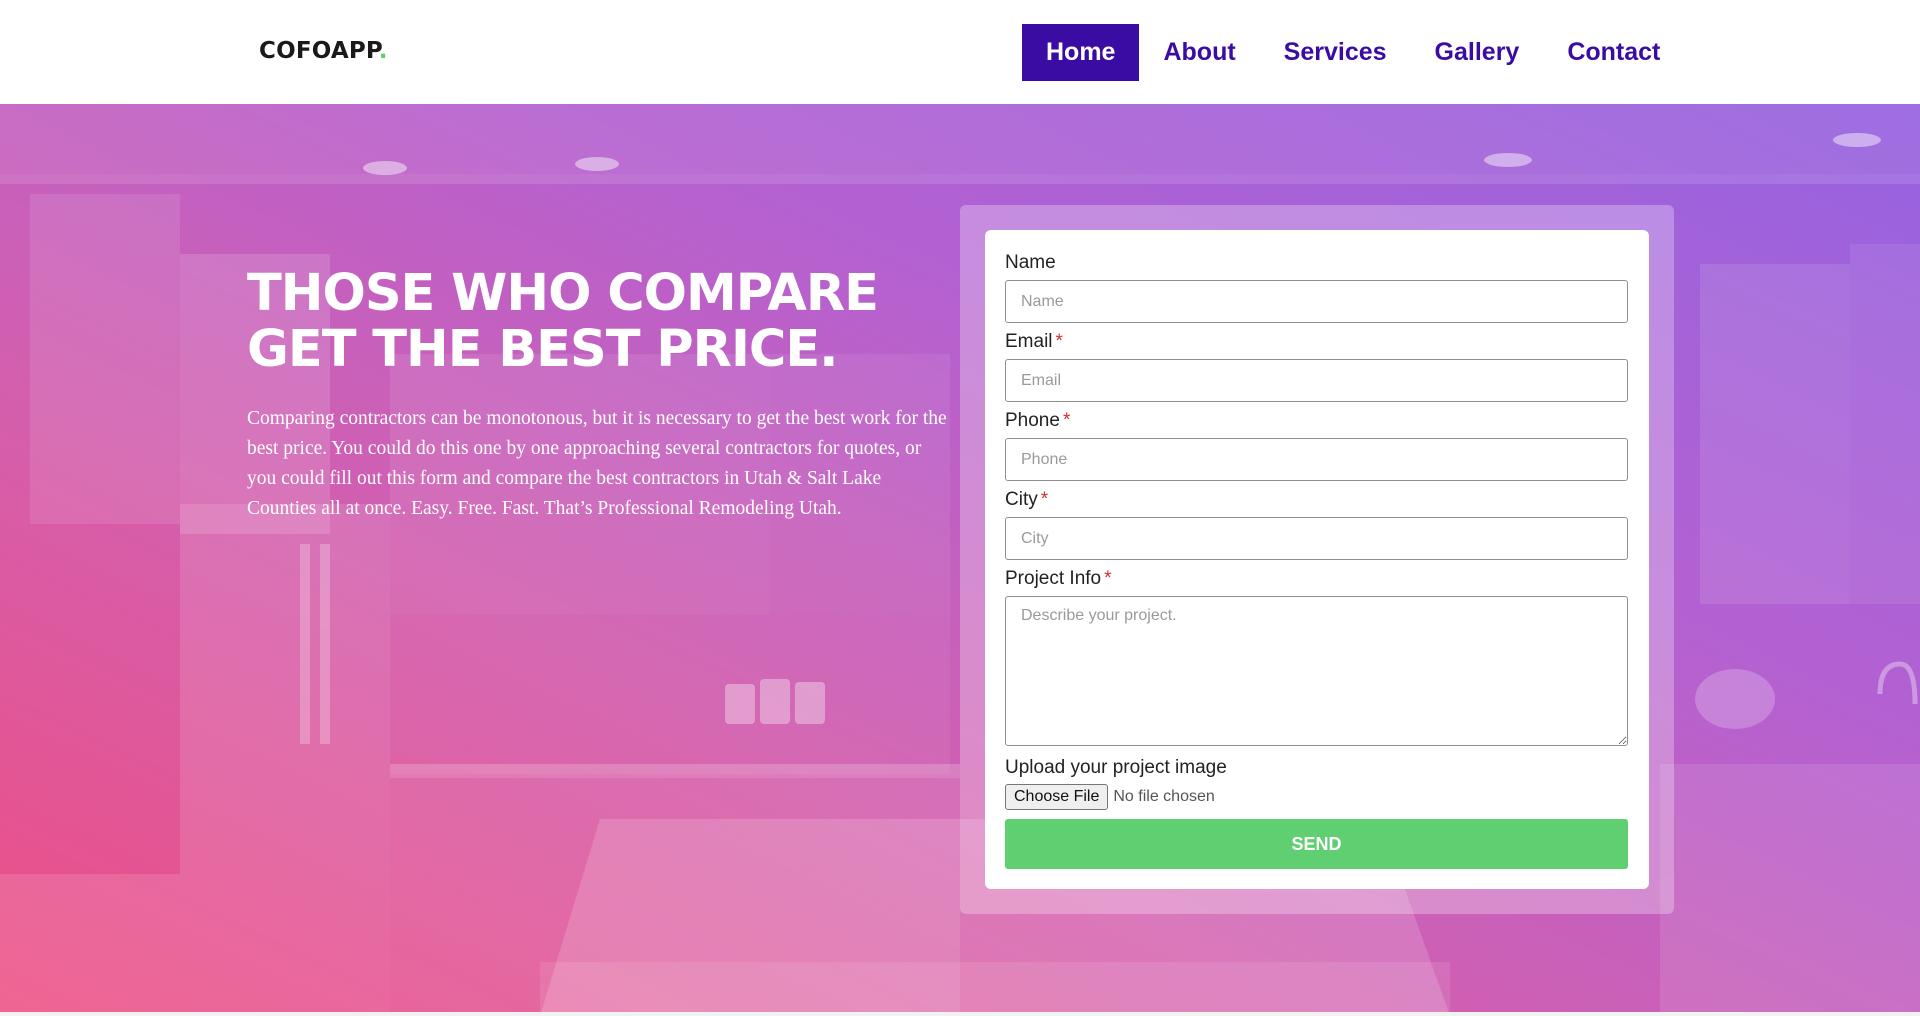 This screenshot has height=1016, width=1920. What do you see at coordinates (1030, 262) in the screenshot?
I see `name-label: Name` at bounding box center [1030, 262].